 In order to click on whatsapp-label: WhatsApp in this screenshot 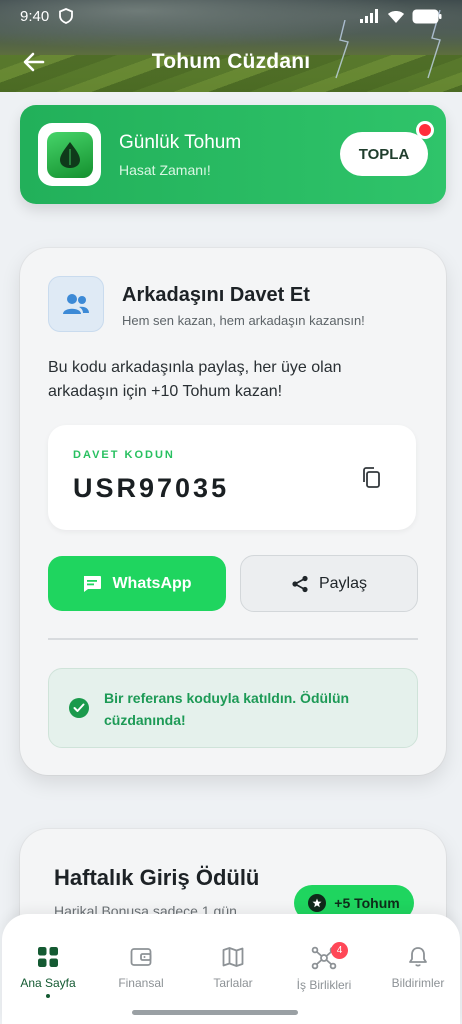, I will do `click(152, 583)`.